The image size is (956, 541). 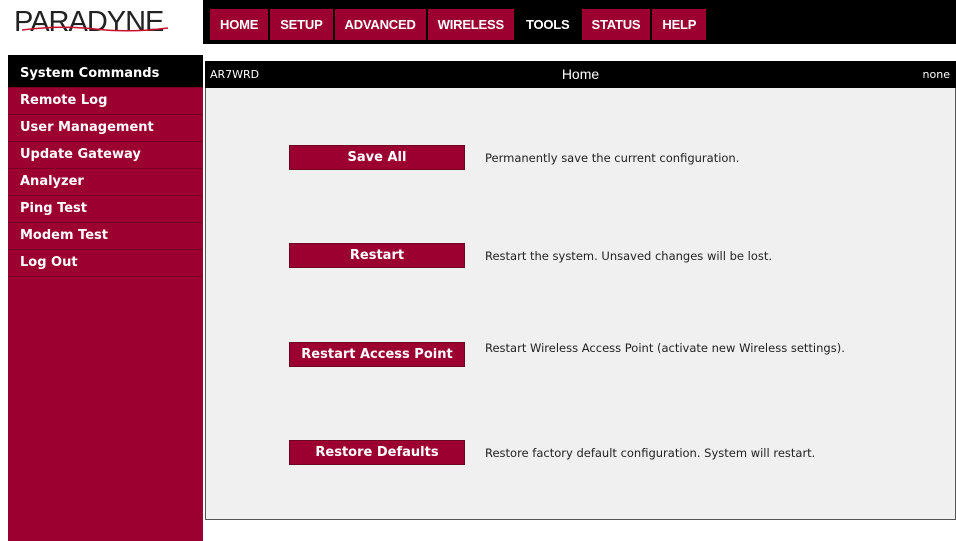 What do you see at coordinates (105, 128) in the screenshot?
I see `sidebar-item-user-management: User Management` at bounding box center [105, 128].